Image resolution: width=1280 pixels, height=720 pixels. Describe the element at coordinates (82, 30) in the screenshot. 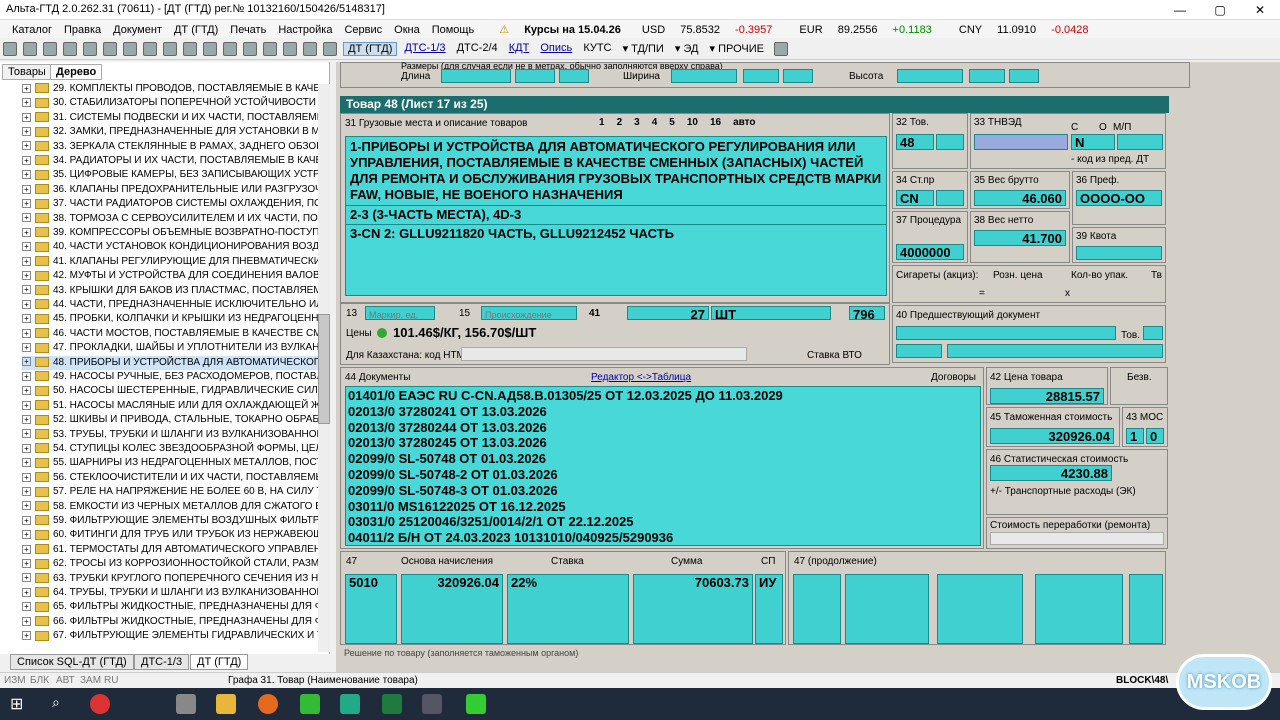

I see `menu-item: Правка` at that location.